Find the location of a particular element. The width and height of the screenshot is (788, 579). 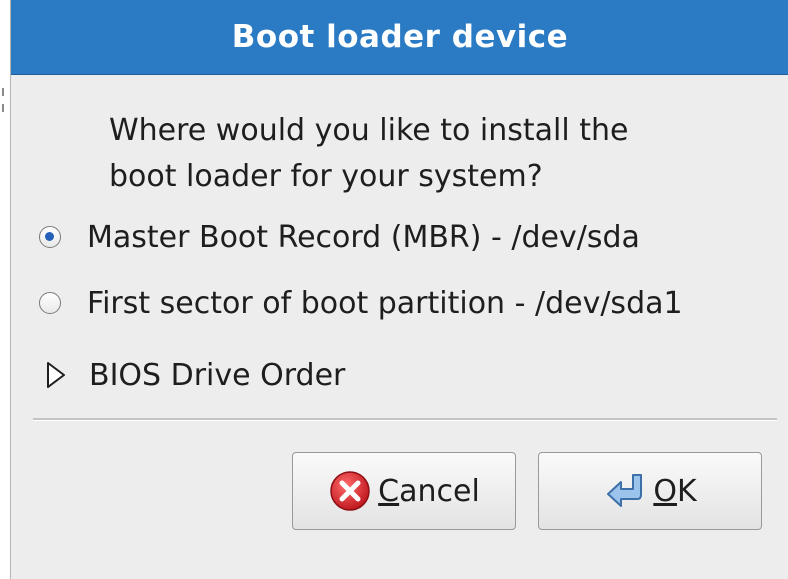

dialog-separator is located at coordinates (405, 419).